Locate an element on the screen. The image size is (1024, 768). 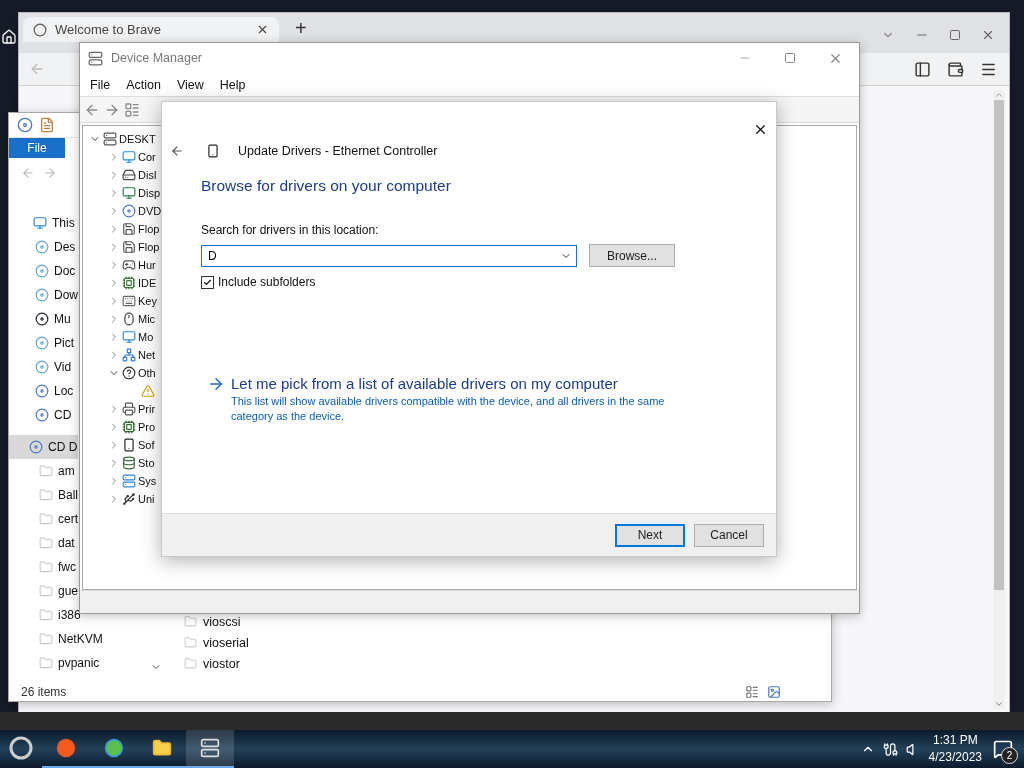
nav-item: dat is located at coordinates (42, 543).